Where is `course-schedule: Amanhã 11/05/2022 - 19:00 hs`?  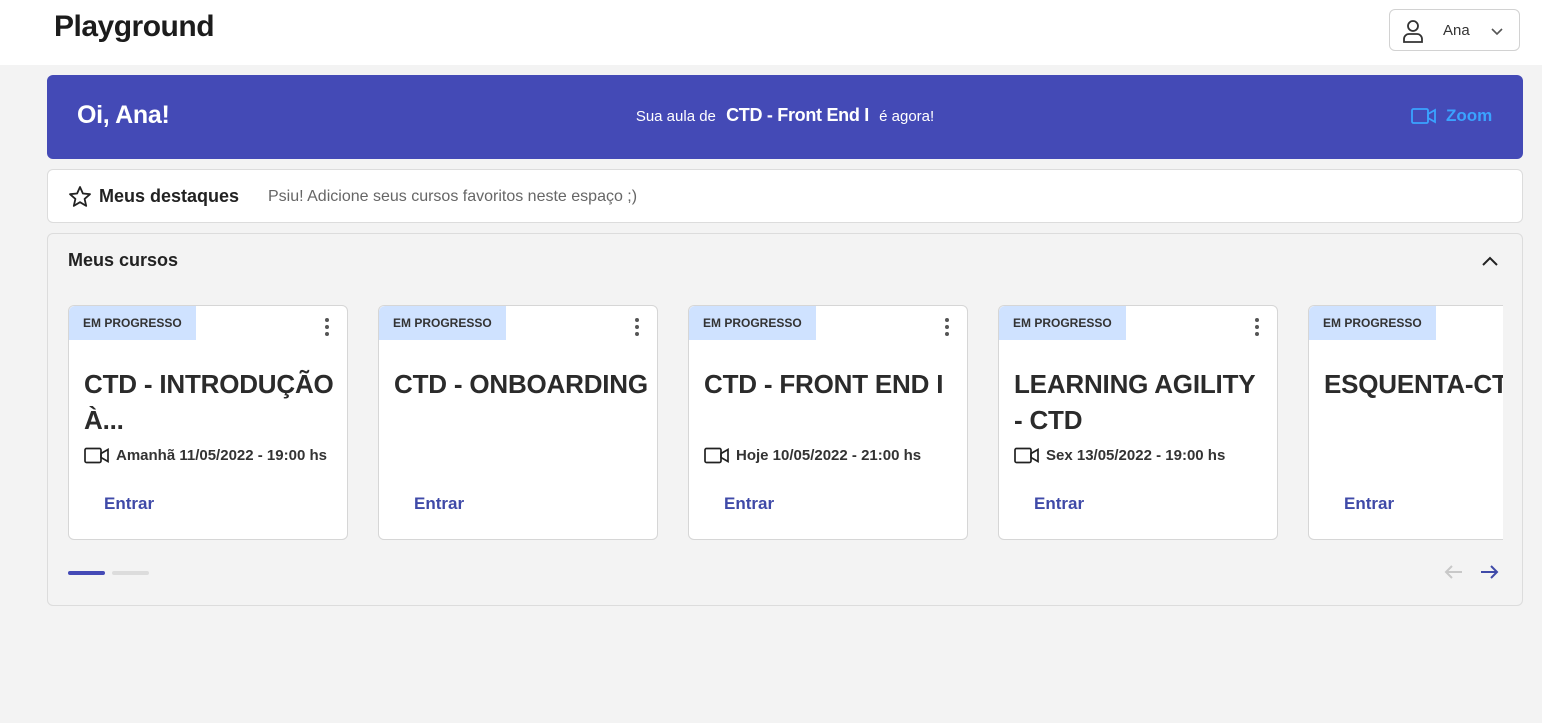 course-schedule: Amanhã 11/05/2022 - 19:00 hs is located at coordinates (221, 455).